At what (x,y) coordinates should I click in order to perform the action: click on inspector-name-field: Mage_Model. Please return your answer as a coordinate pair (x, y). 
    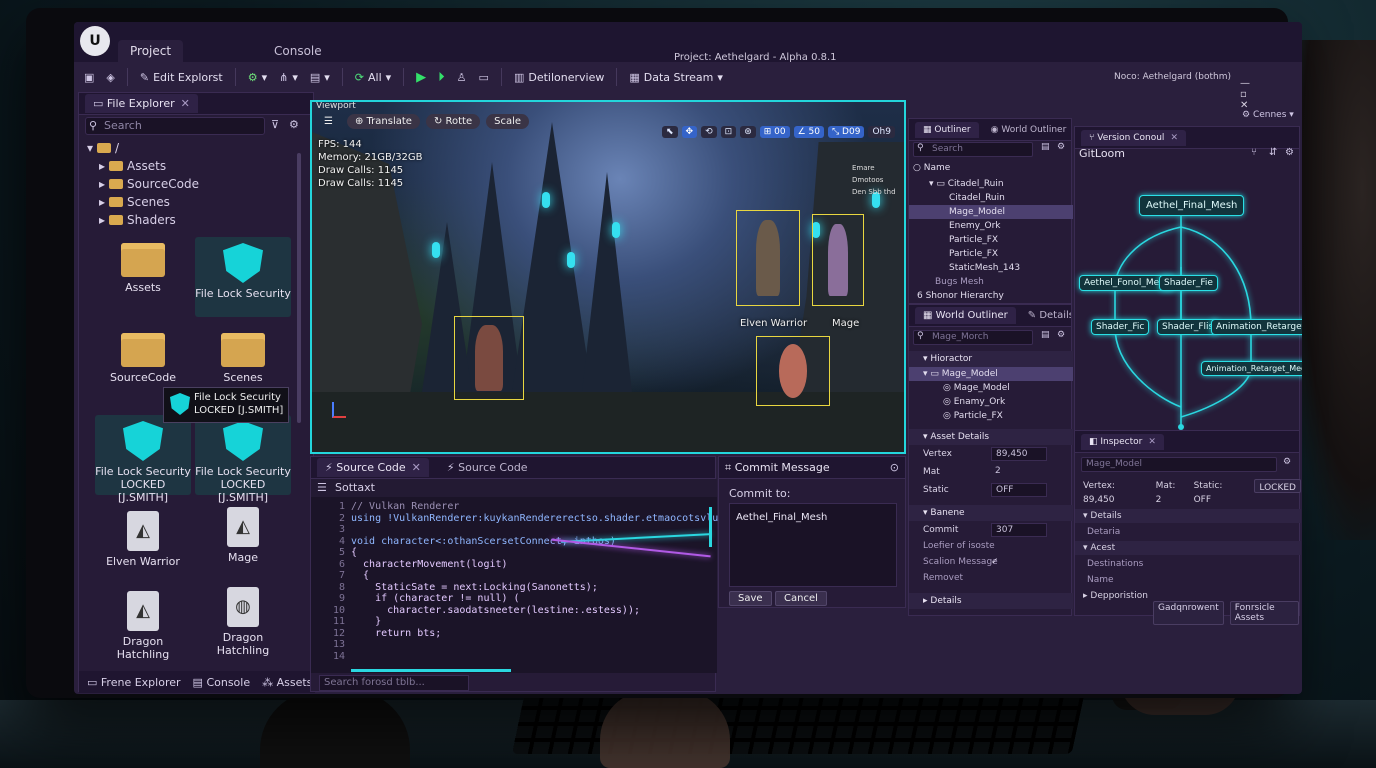
    Looking at the image, I should click on (1179, 464).